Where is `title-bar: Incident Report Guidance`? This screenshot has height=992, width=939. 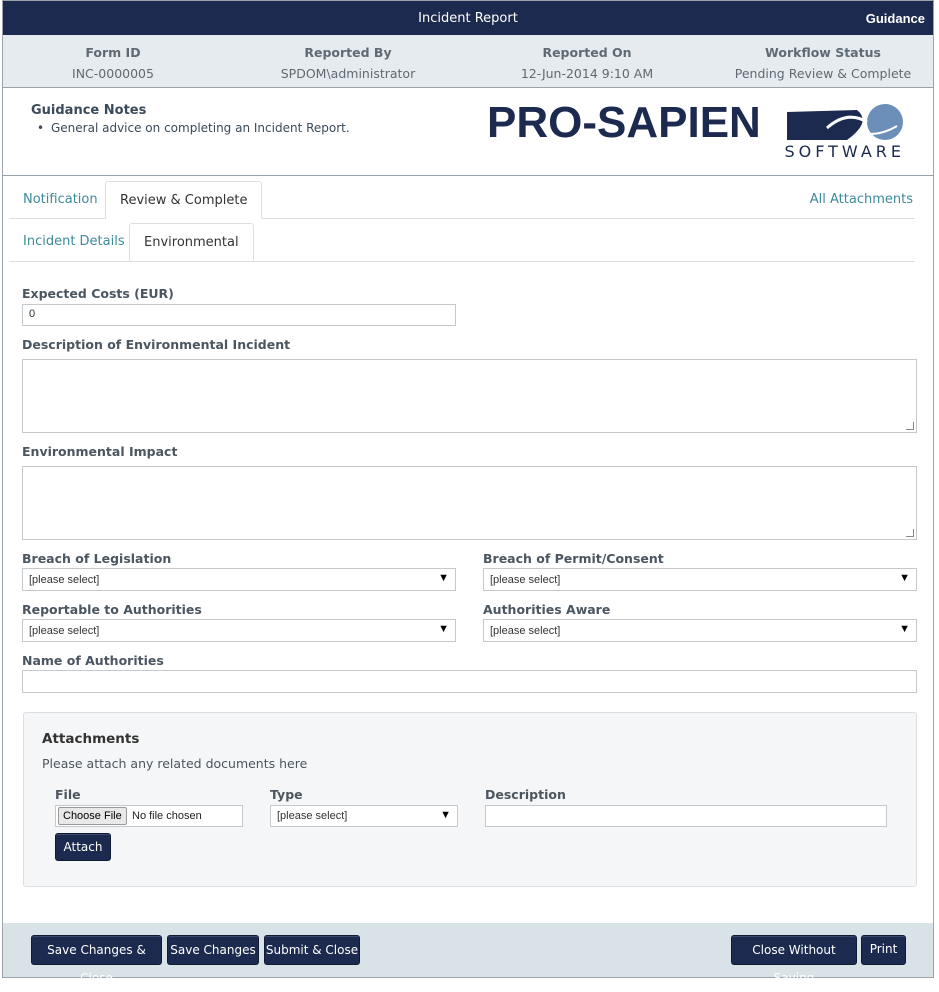
title-bar: Incident Report Guidance is located at coordinates (468, 18).